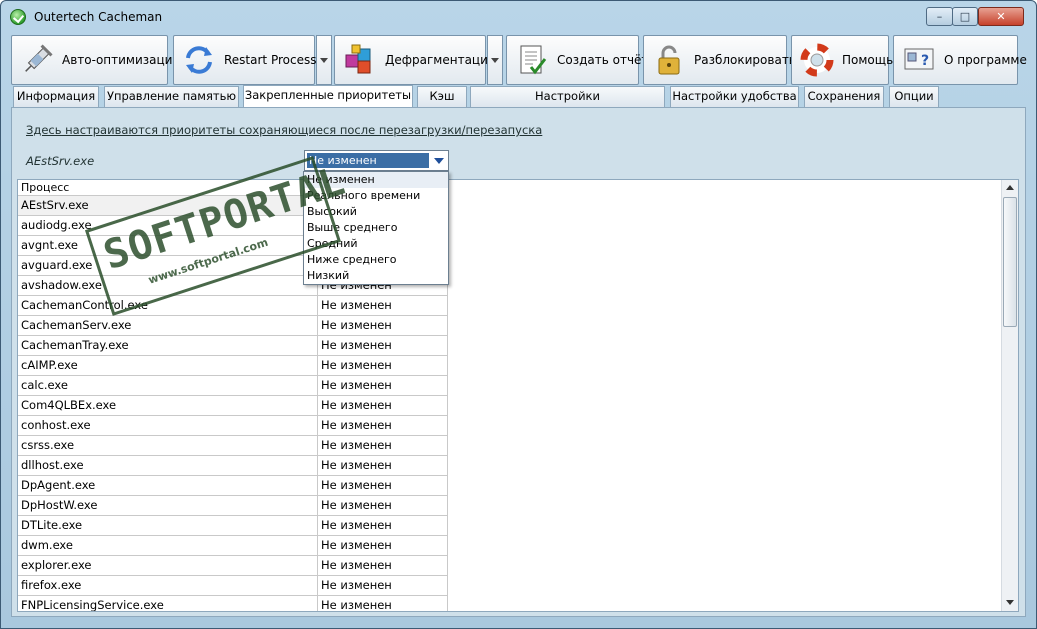  What do you see at coordinates (414, 60) in the screenshot?
I see `defrag-button: Дефрагментация` at bounding box center [414, 60].